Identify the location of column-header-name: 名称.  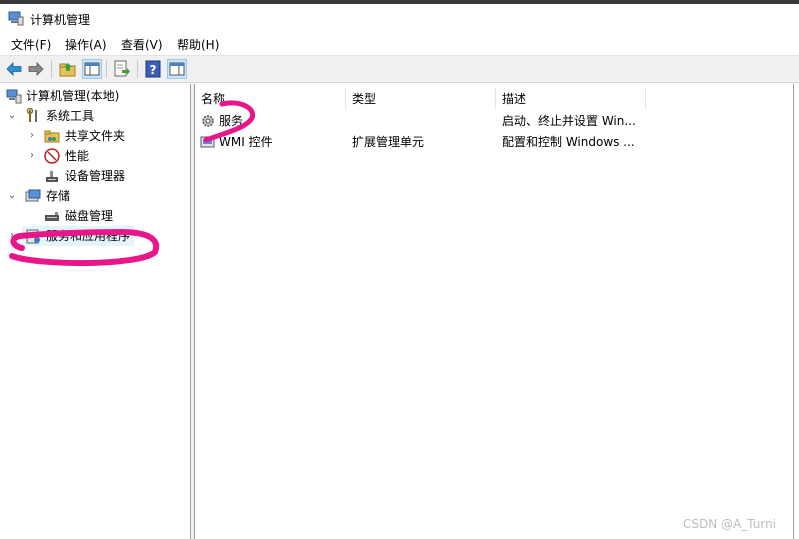
(270, 99).